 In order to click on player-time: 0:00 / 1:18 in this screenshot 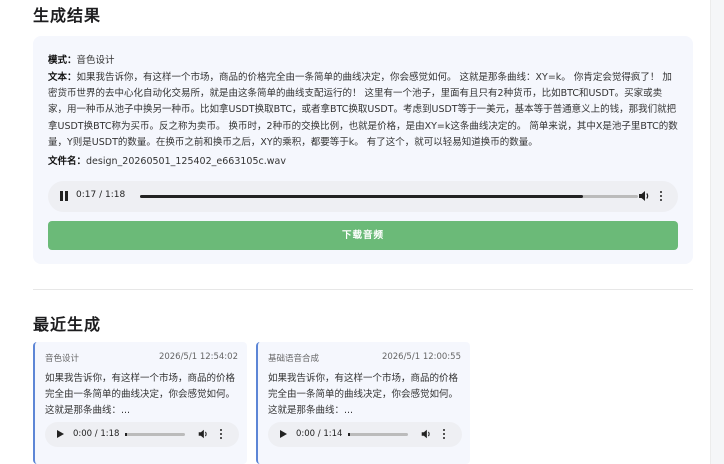, I will do `click(96, 434)`.